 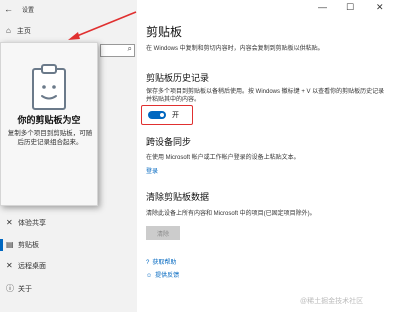 What do you see at coordinates (1, 245) in the screenshot?
I see `active-indicator` at bounding box center [1, 245].